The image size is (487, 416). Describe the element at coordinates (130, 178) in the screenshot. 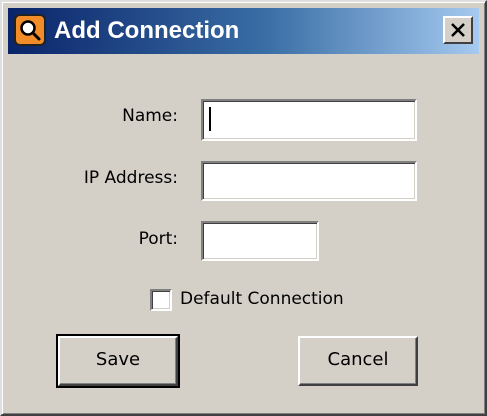

I see `ip-address-label: IP Address:` at that location.